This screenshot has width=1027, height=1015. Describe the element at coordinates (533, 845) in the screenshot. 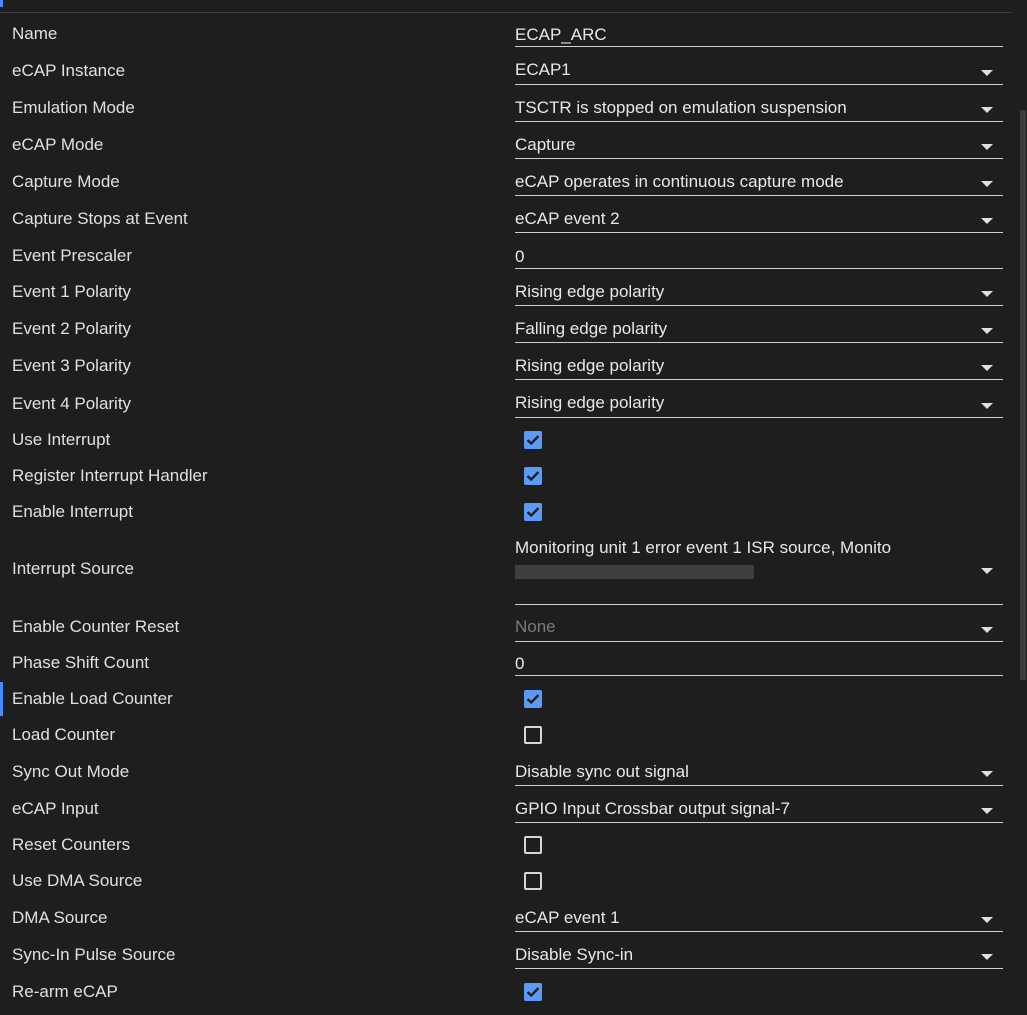

I see `reset-counters-checkbox` at that location.